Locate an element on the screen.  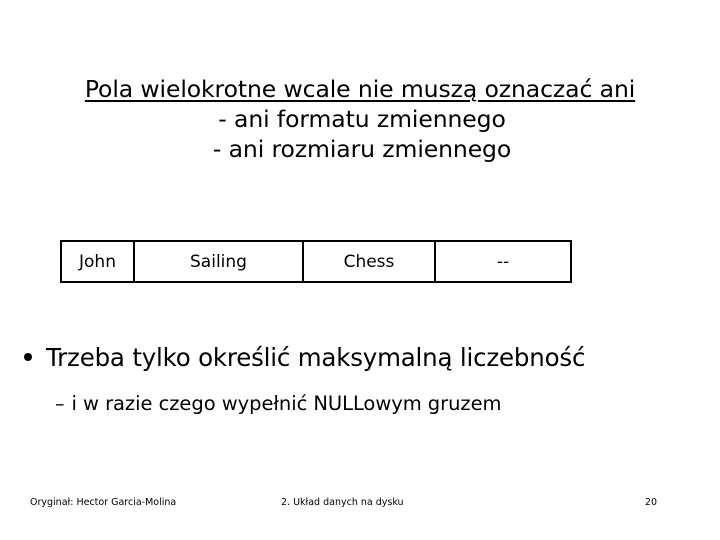
footer-section: 2. Układ danych na dysku is located at coordinates (342, 502).